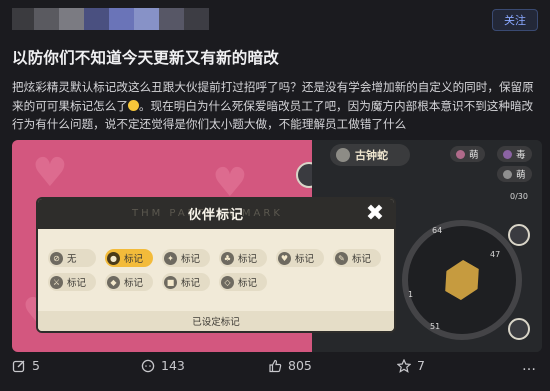 The image size is (550, 391). I want to click on mark-tag-0: ⊘ 无, so click(72, 258).